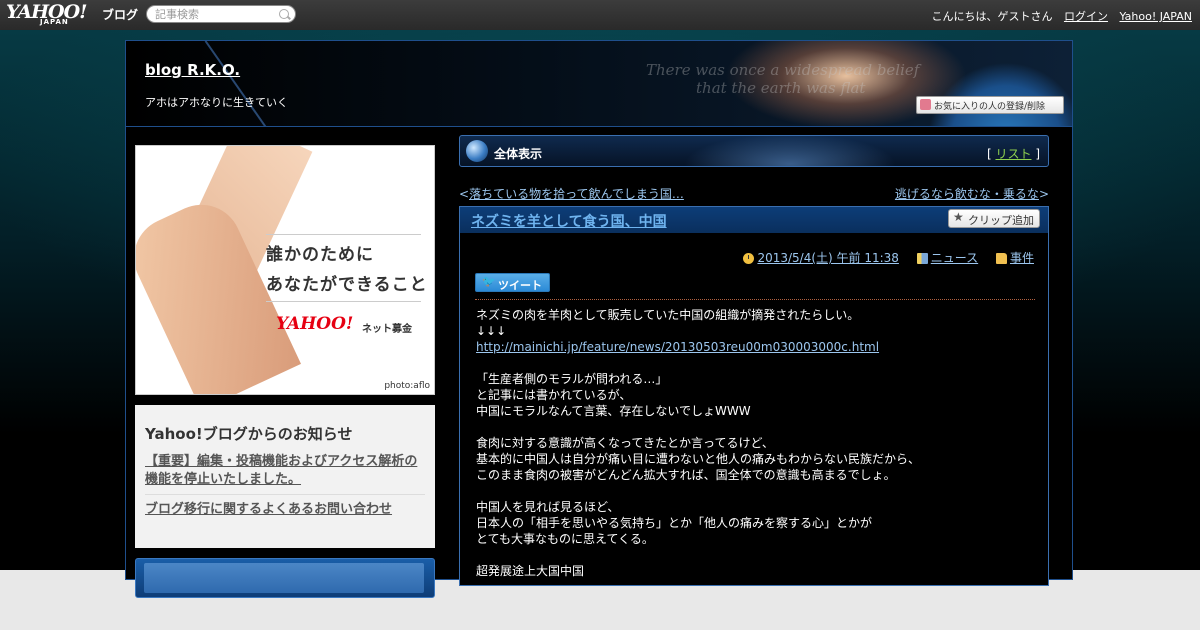  I want to click on logo-sub: JAPAN, so click(54, 22).